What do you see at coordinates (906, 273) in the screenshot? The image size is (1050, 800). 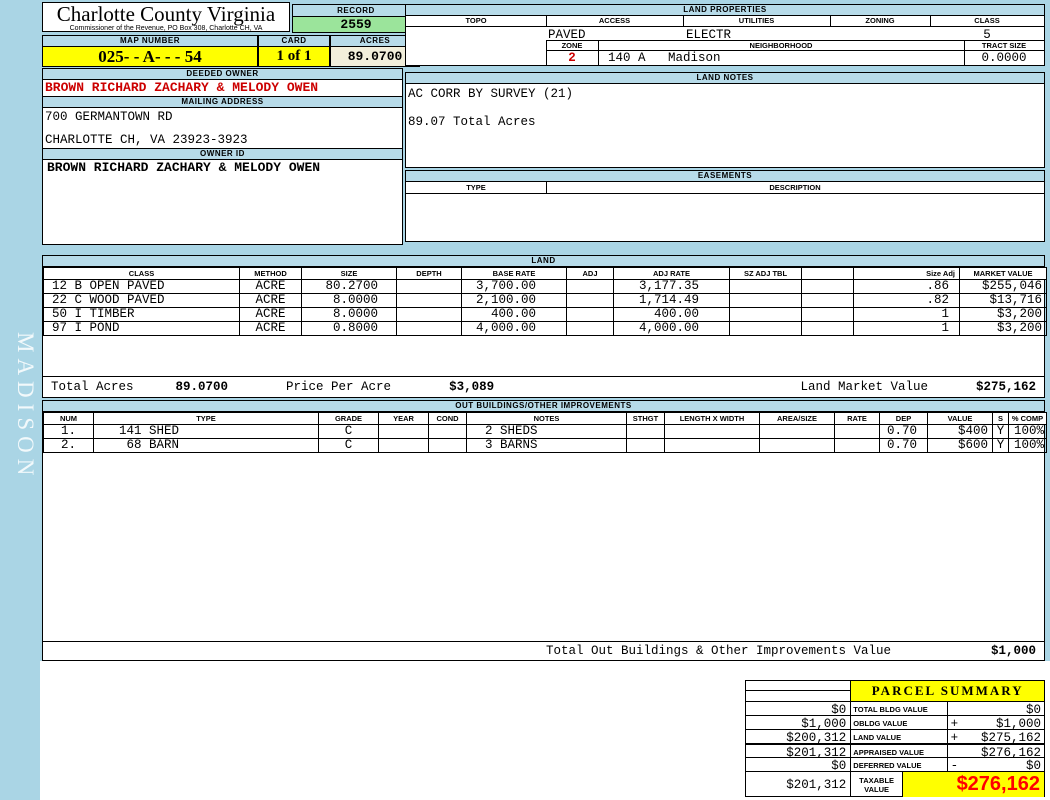 I see `land-col-size-adj: Size Adj` at bounding box center [906, 273].